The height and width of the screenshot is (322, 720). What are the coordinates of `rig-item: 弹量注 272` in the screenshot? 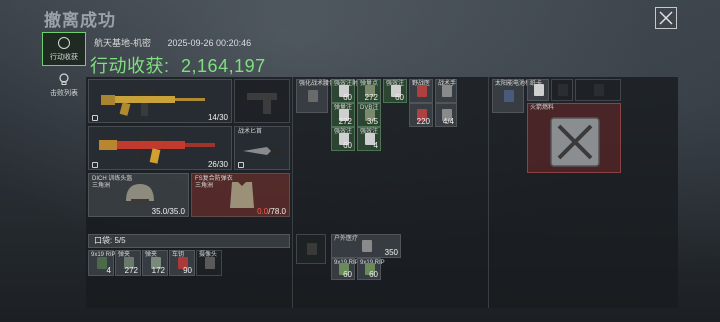 It's located at (343, 115).